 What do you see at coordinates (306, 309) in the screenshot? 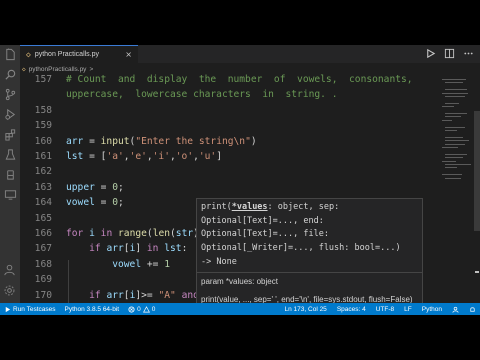
I see `cursor-position: Ln 173, Col 25` at bounding box center [306, 309].